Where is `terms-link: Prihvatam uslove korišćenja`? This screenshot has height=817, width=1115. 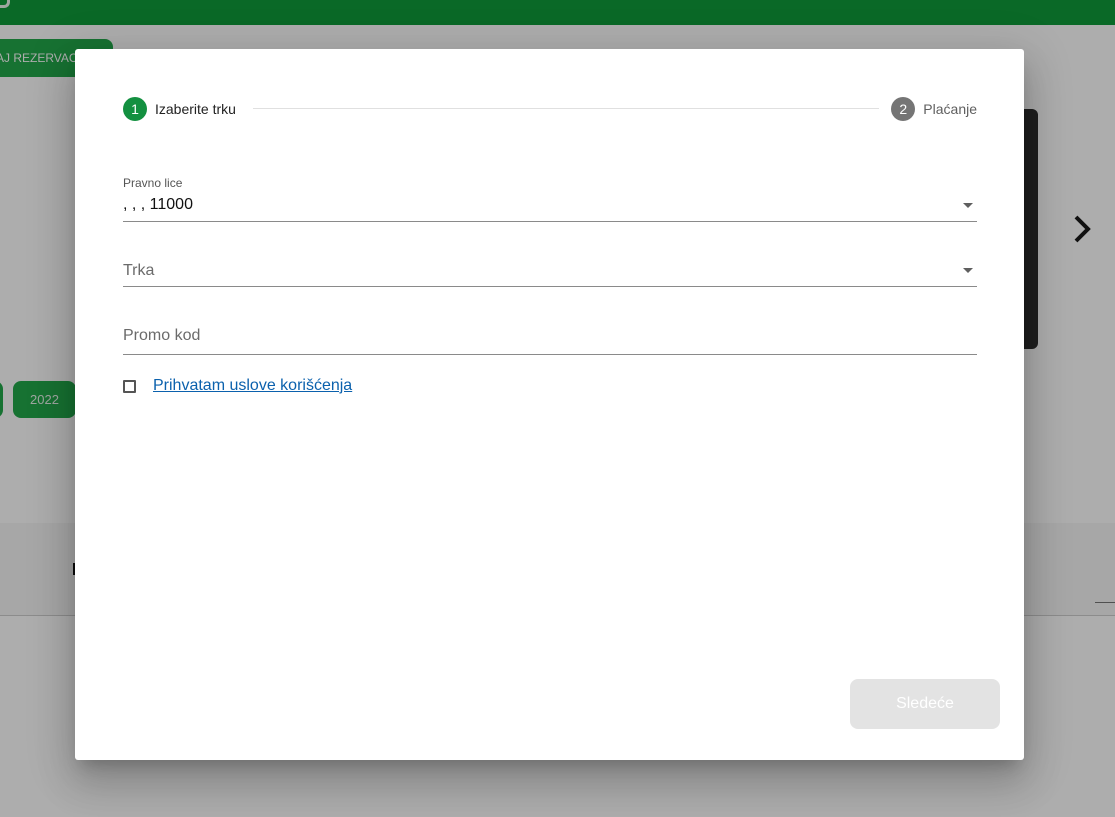 terms-link: Prihvatam uslove korišćenja is located at coordinates (252, 386).